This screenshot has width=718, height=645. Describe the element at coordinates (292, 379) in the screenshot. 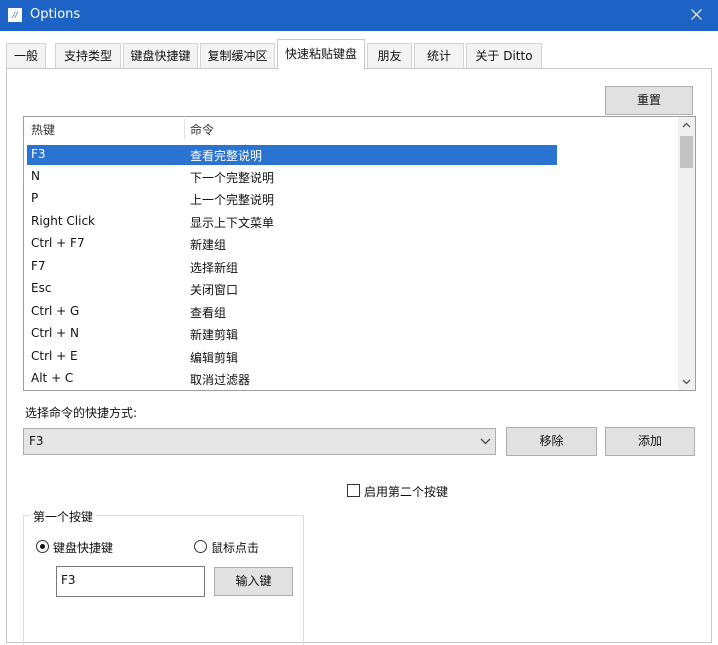

I see `list-item: Alt + C 取消过滤器` at that location.